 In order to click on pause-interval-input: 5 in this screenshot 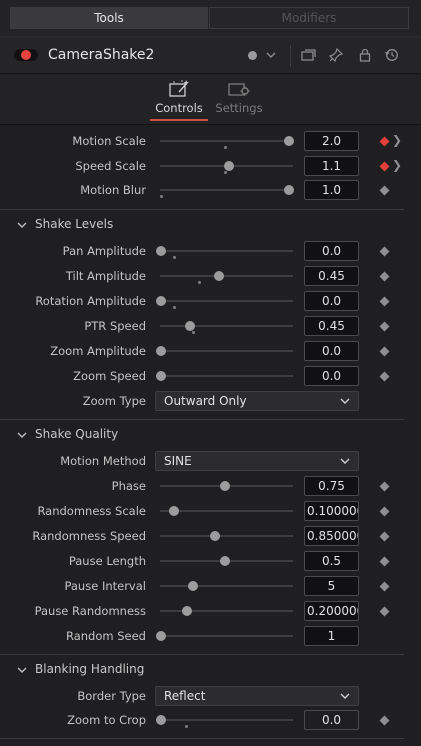, I will do `click(331, 586)`.